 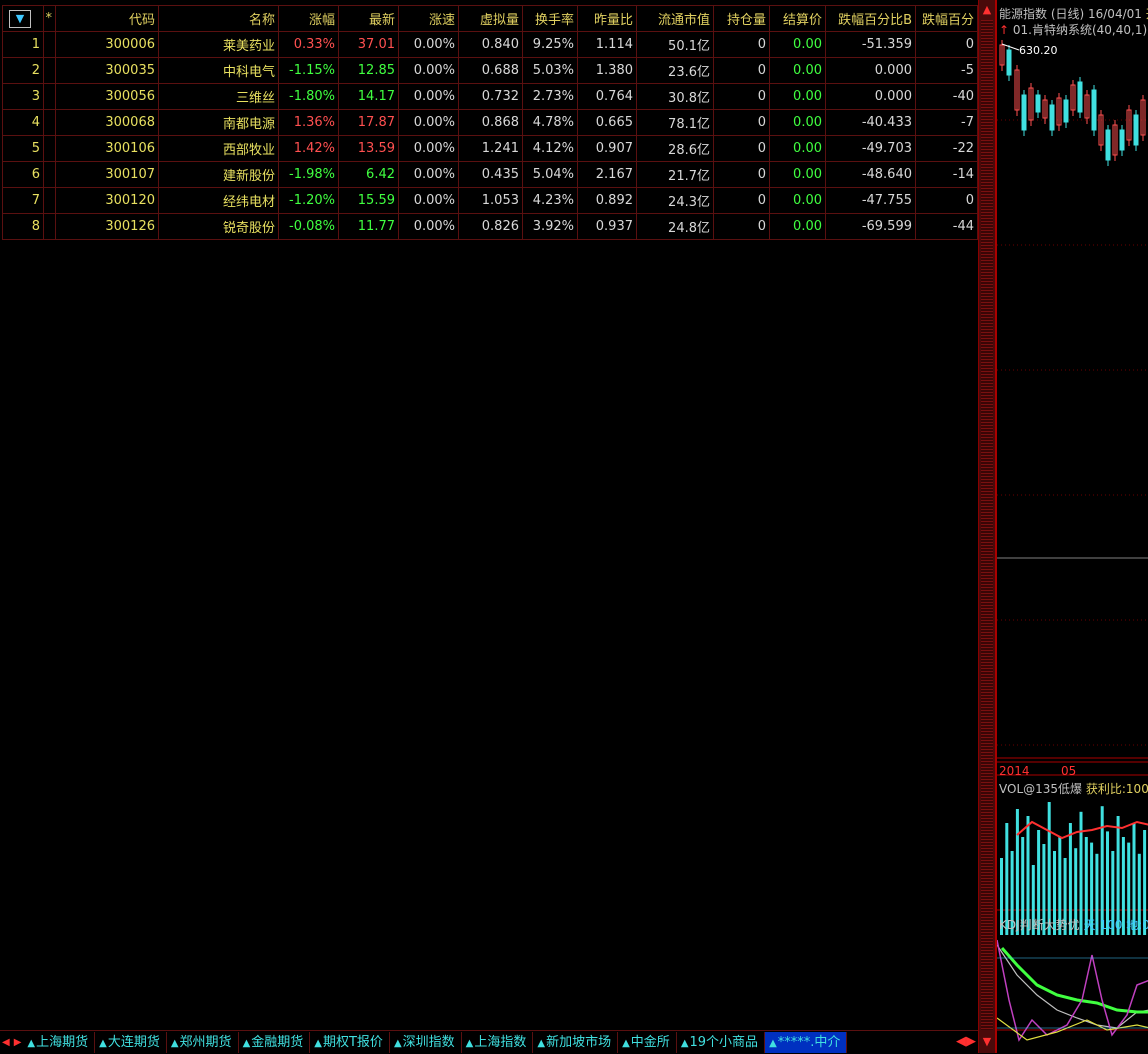 I want to click on stock-name: 南都电源, so click(x=218, y=122).